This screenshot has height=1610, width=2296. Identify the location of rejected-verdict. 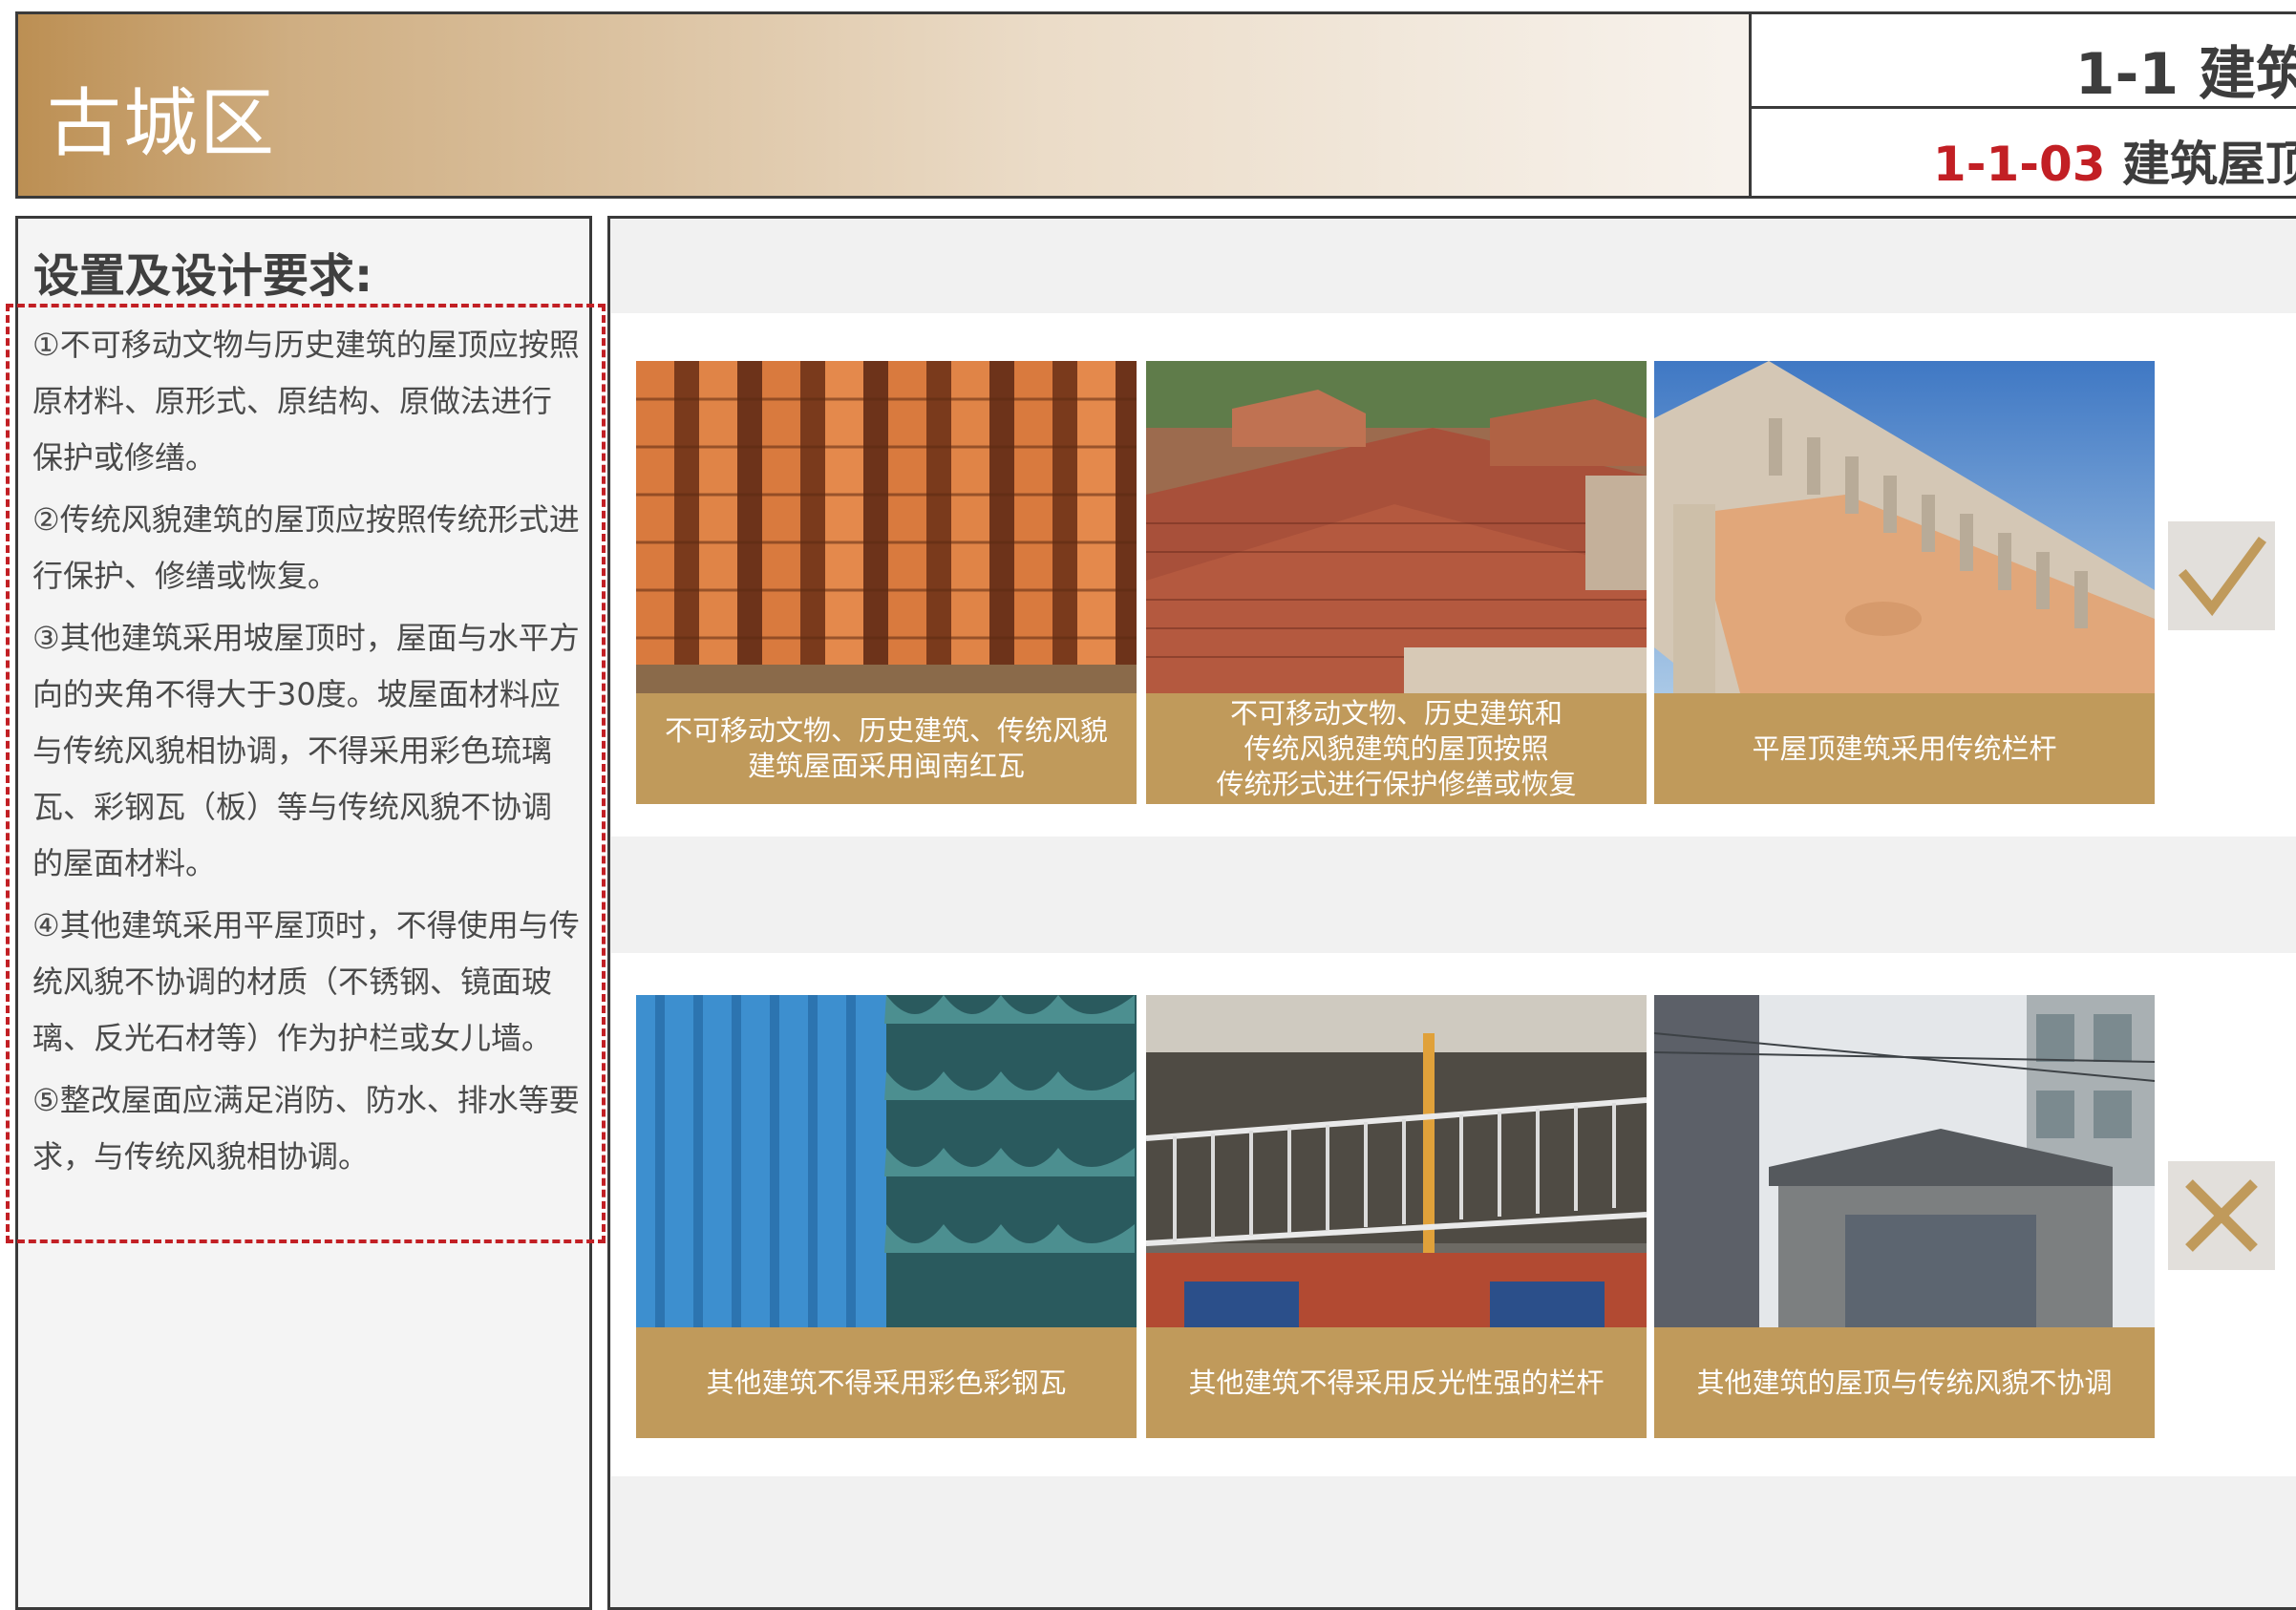
(2221, 1215).